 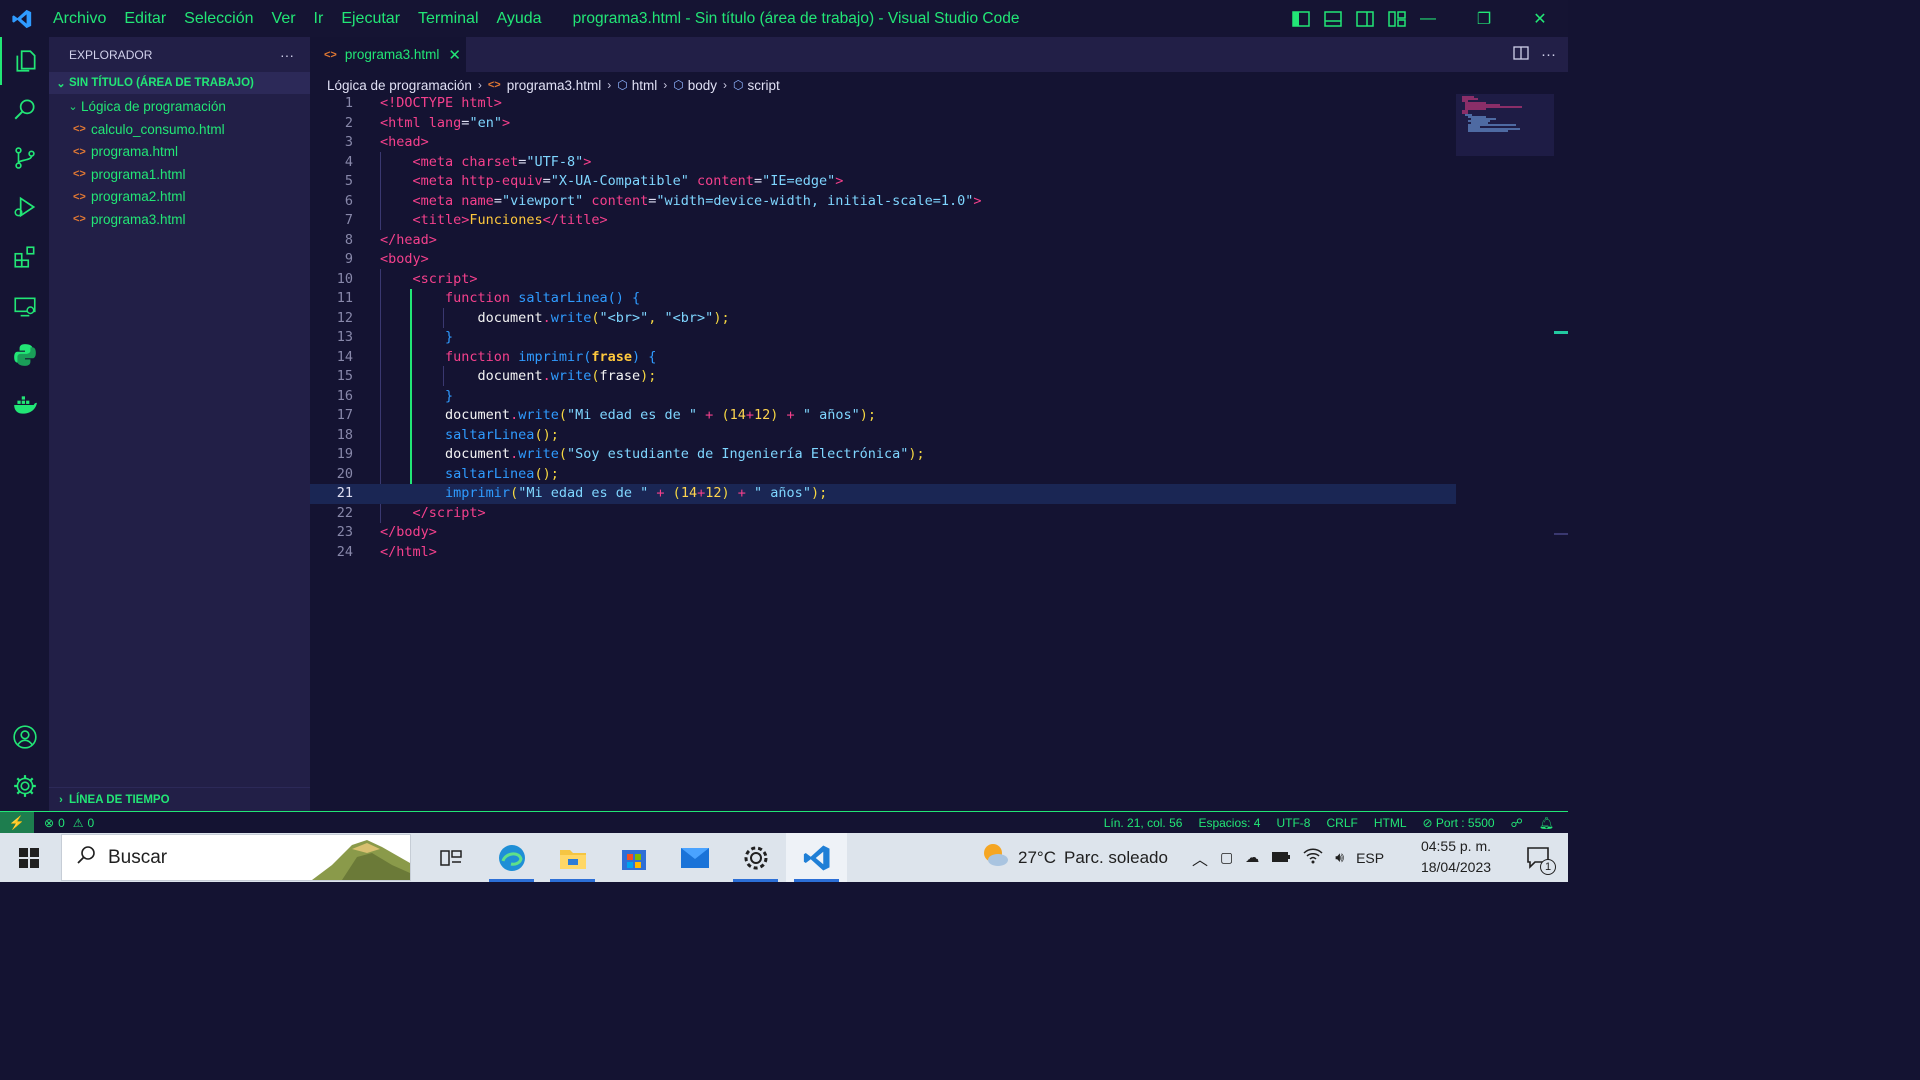 I want to click on line-number: 10, so click(x=344, y=278).